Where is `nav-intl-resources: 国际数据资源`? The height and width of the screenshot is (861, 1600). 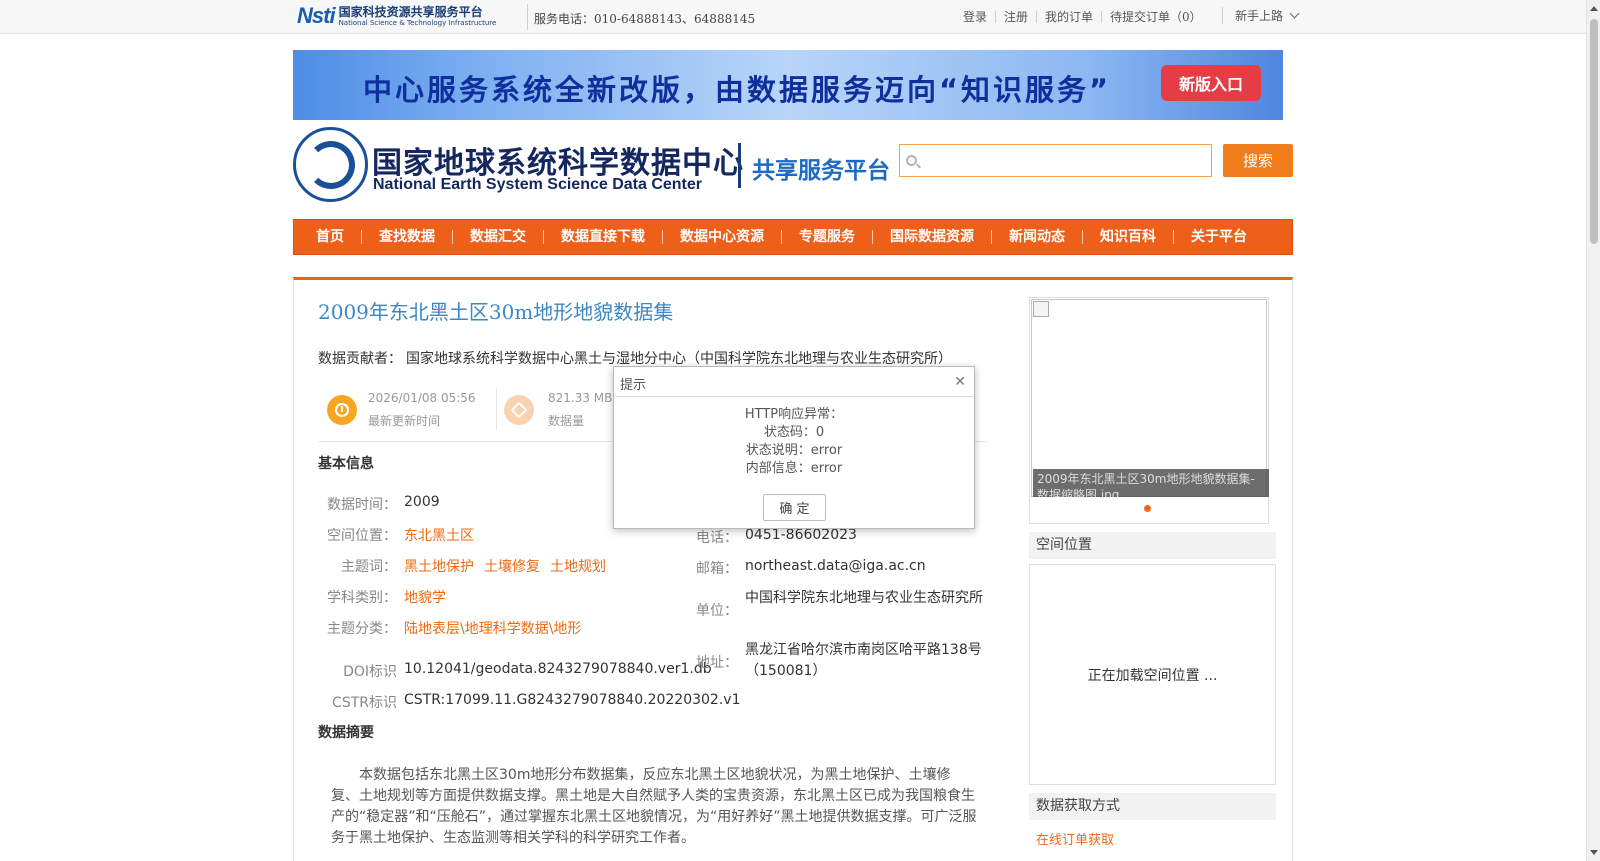
nav-intl-resources: 国际数据资源 is located at coordinates (932, 237).